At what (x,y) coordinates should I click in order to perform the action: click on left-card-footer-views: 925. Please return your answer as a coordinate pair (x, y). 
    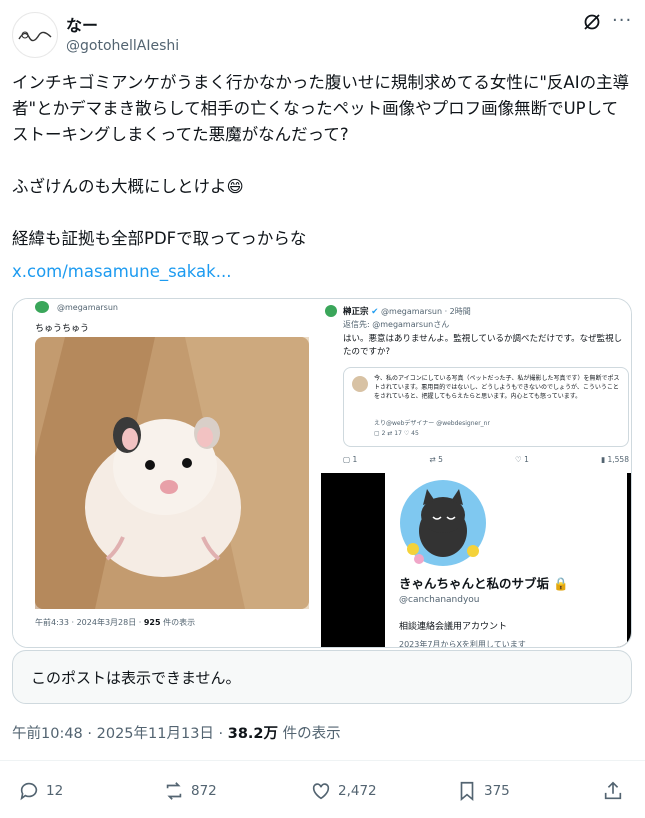
    Looking at the image, I should click on (152, 622).